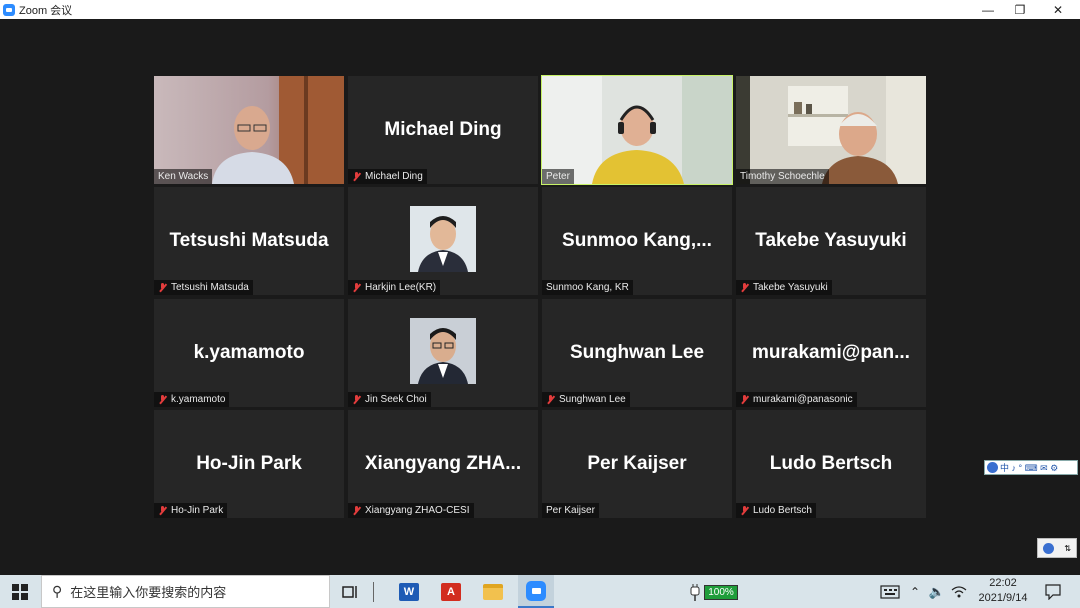 The height and width of the screenshot is (608, 1080). What do you see at coordinates (988, 9) in the screenshot?
I see `minimize-button: —` at bounding box center [988, 9].